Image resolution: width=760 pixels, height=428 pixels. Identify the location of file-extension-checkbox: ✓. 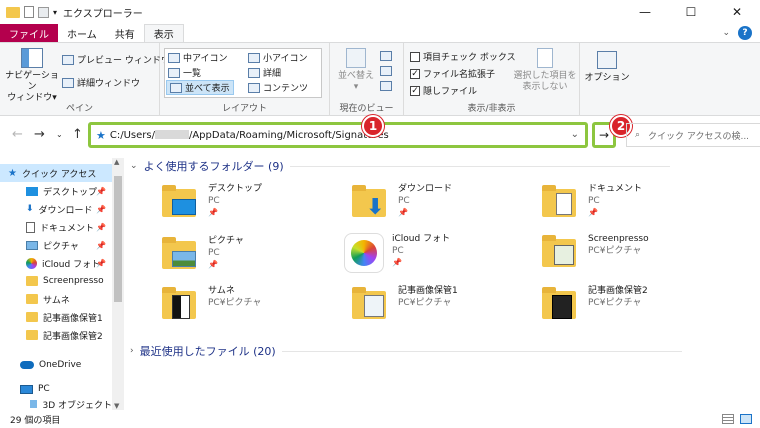
(415, 73).